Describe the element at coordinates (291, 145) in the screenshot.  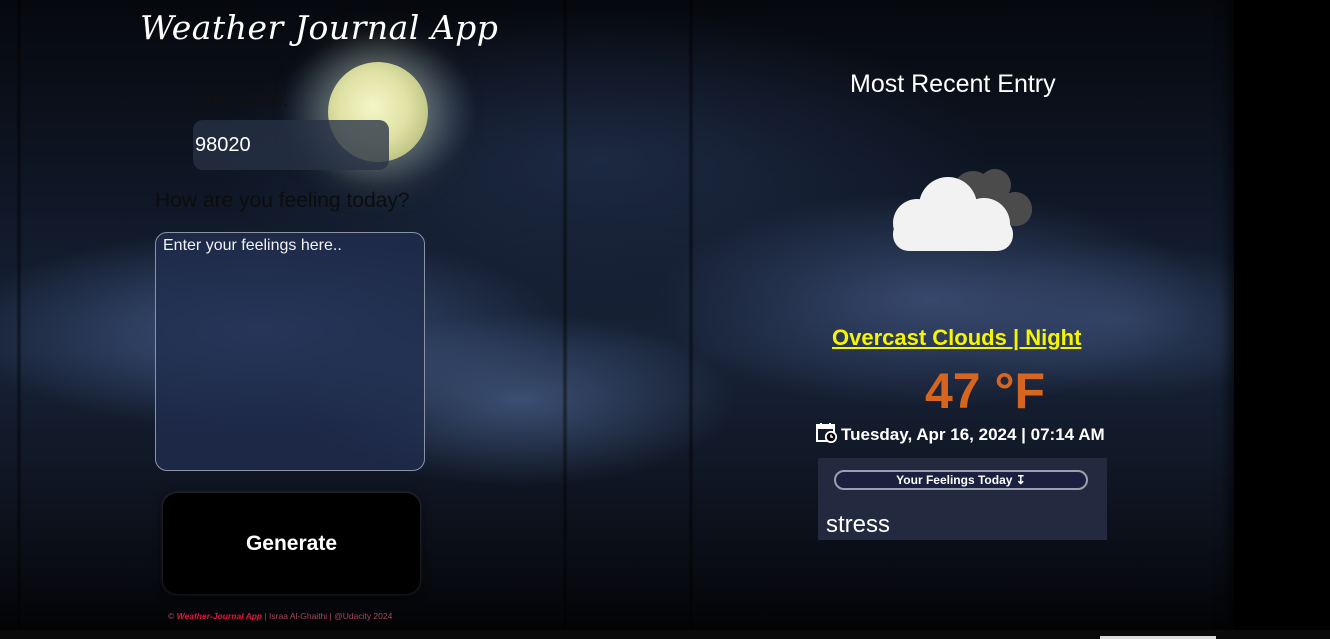
I see `zip-input` at that location.